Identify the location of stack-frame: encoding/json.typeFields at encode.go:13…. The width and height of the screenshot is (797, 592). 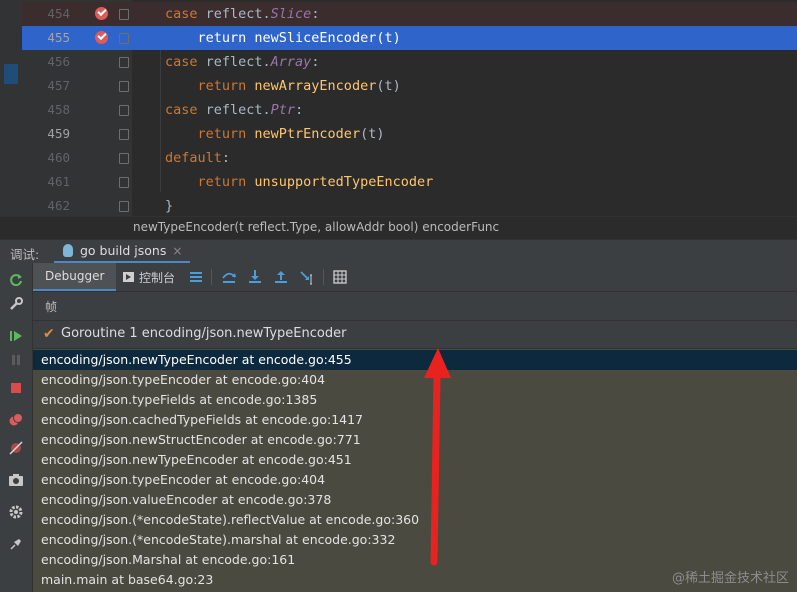
(415, 400).